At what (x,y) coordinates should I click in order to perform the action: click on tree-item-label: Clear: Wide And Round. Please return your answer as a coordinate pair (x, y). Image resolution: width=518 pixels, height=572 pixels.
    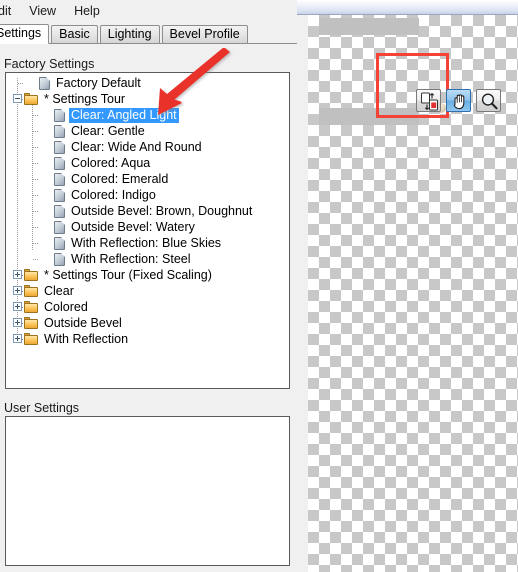
    Looking at the image, I should click on (136, 146).